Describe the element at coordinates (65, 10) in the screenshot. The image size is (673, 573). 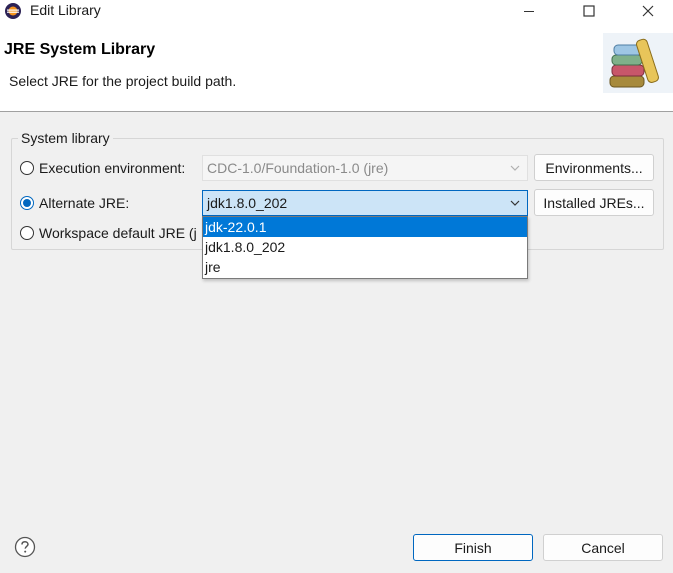
I see `window-title: Edit Library` at that location.